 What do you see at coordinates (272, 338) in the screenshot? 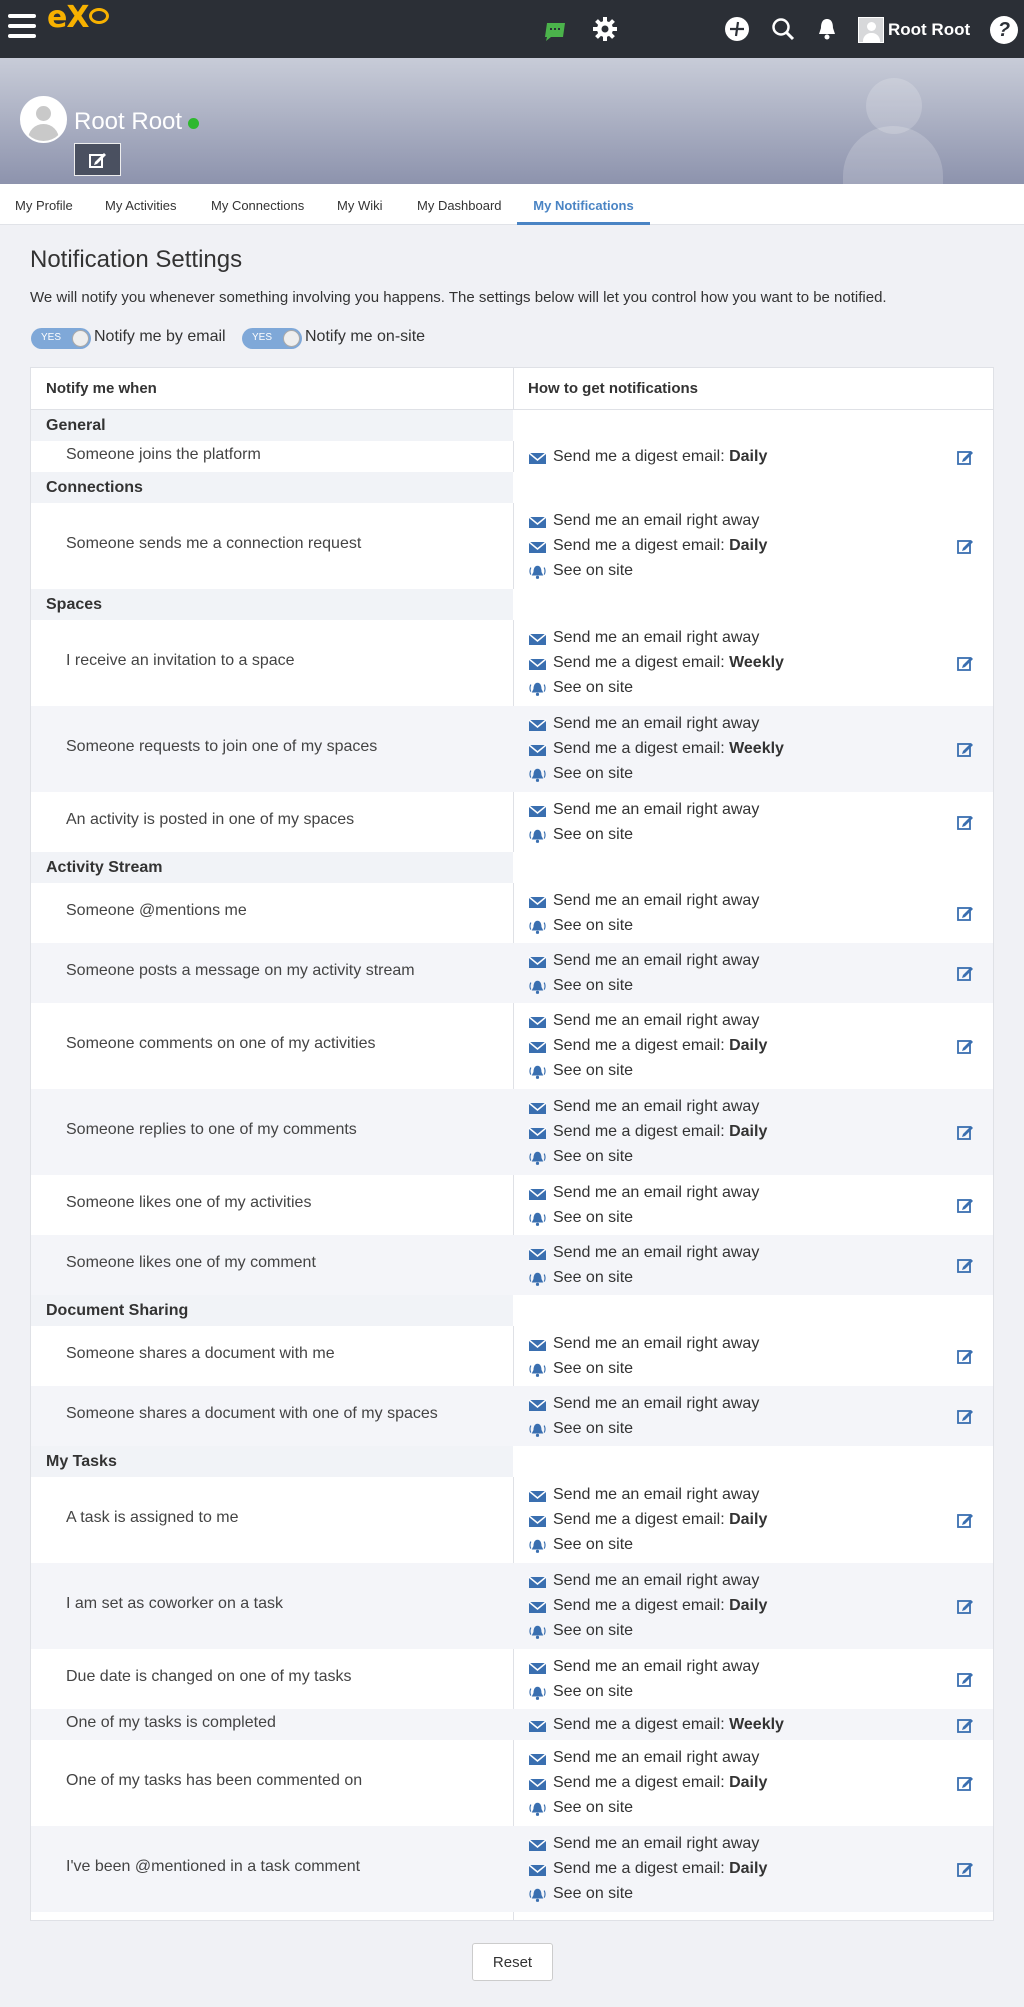
I see `onsite-notification-toggle: YES` at bounding box center [272, 338].